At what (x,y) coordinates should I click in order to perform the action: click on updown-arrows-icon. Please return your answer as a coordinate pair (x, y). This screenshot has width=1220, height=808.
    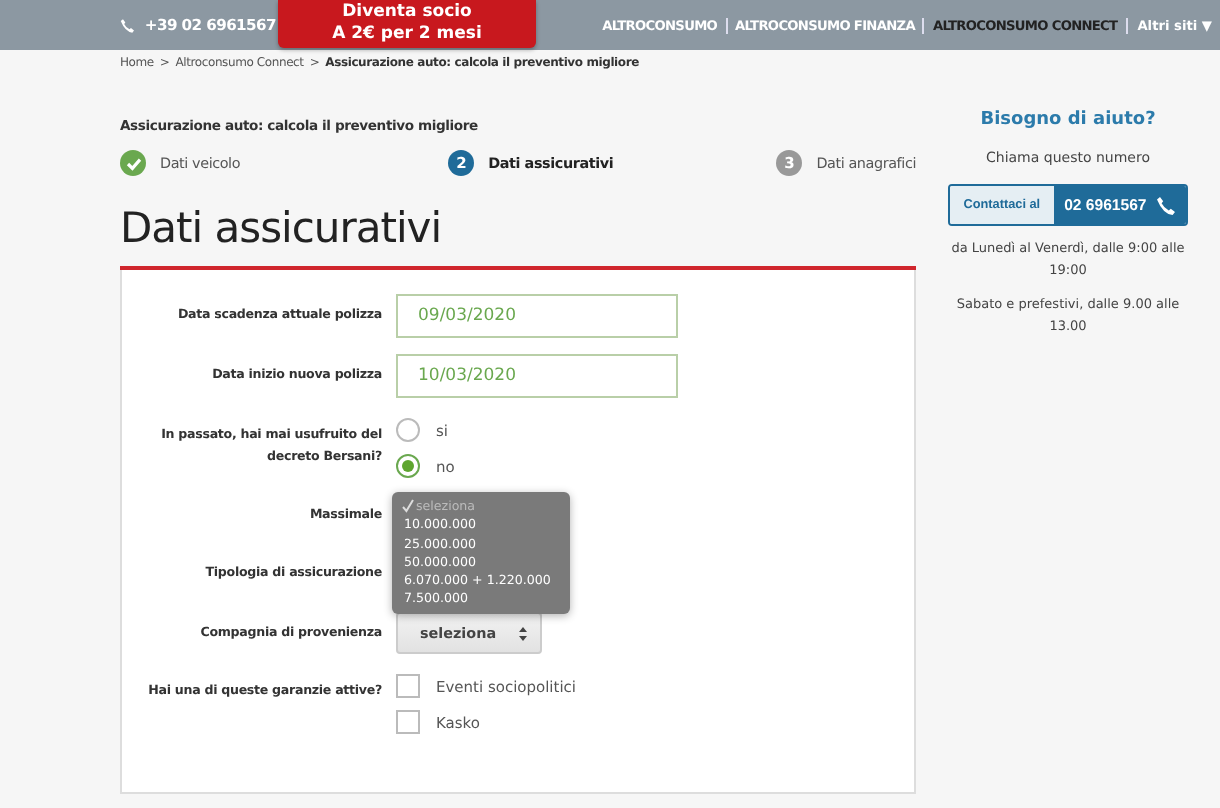
    Looking at the image, I should click on (523, 633).